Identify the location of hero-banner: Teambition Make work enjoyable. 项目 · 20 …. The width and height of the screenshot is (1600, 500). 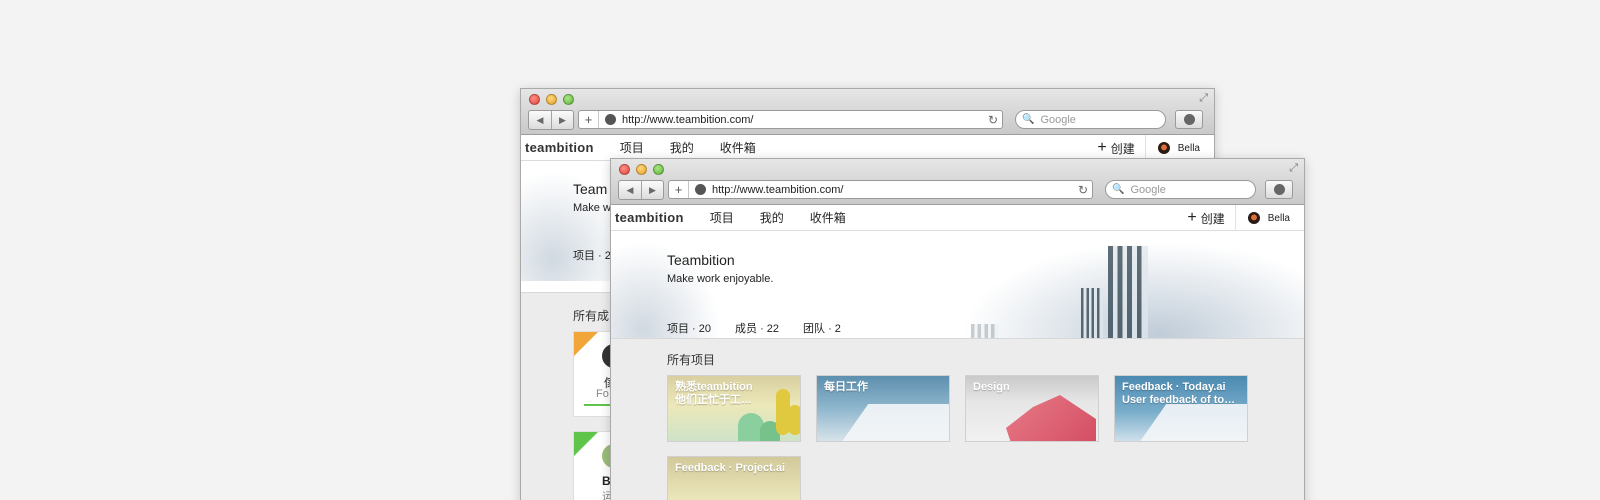
(957, 285).